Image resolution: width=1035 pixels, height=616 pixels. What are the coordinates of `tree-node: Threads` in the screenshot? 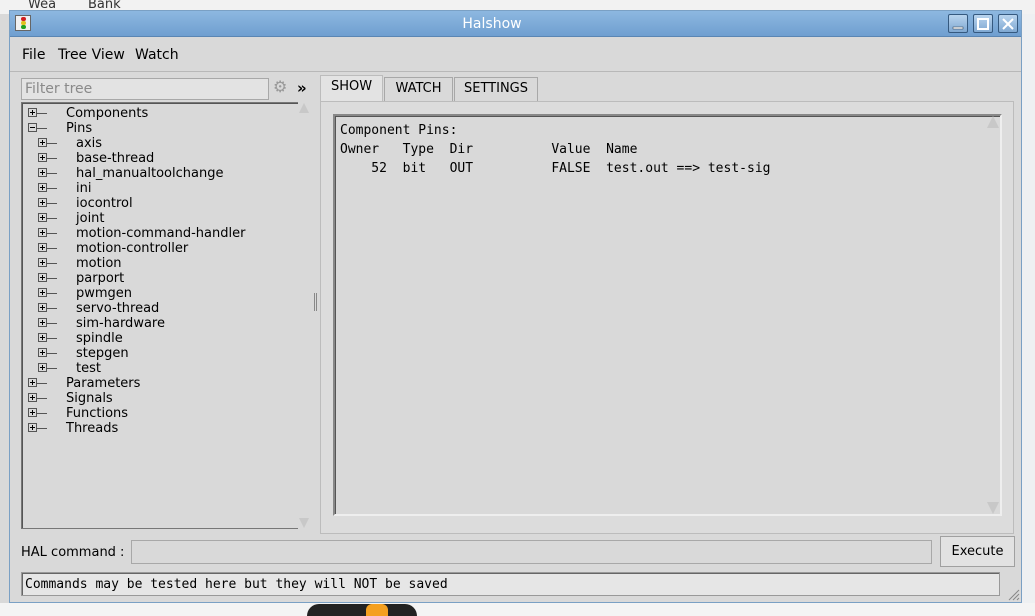 It's located at (154, 428).